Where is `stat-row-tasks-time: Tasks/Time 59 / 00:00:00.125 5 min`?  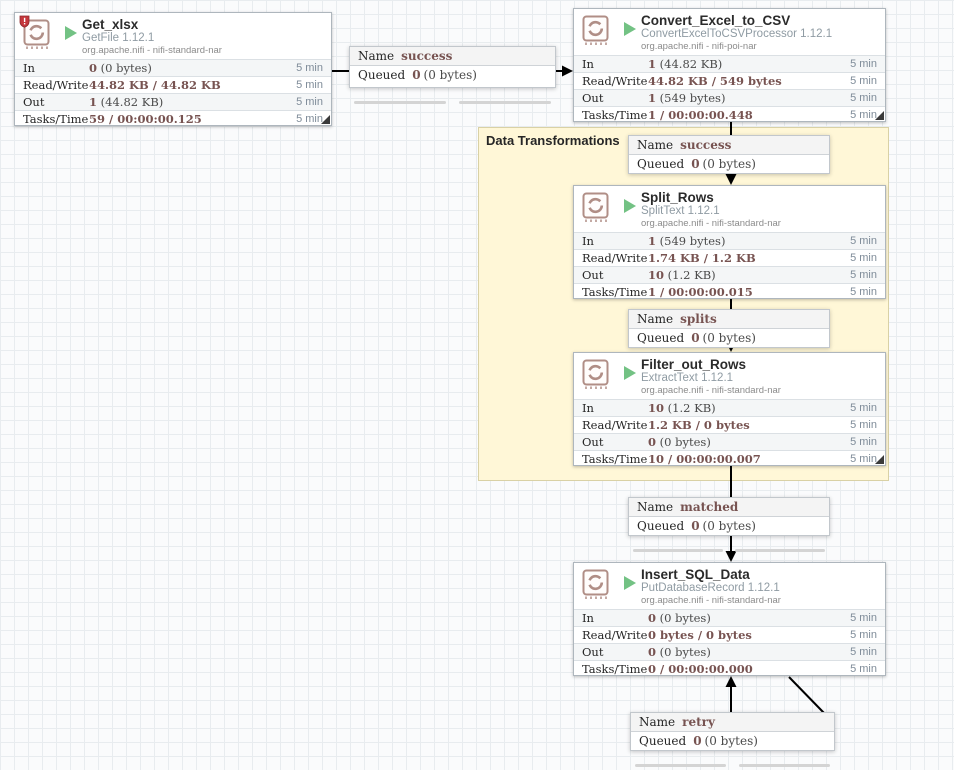 stat-row-tasks-time: Tasks/Time 59 / 00:00:00.125 5 min is located at coordinates (173, 118).